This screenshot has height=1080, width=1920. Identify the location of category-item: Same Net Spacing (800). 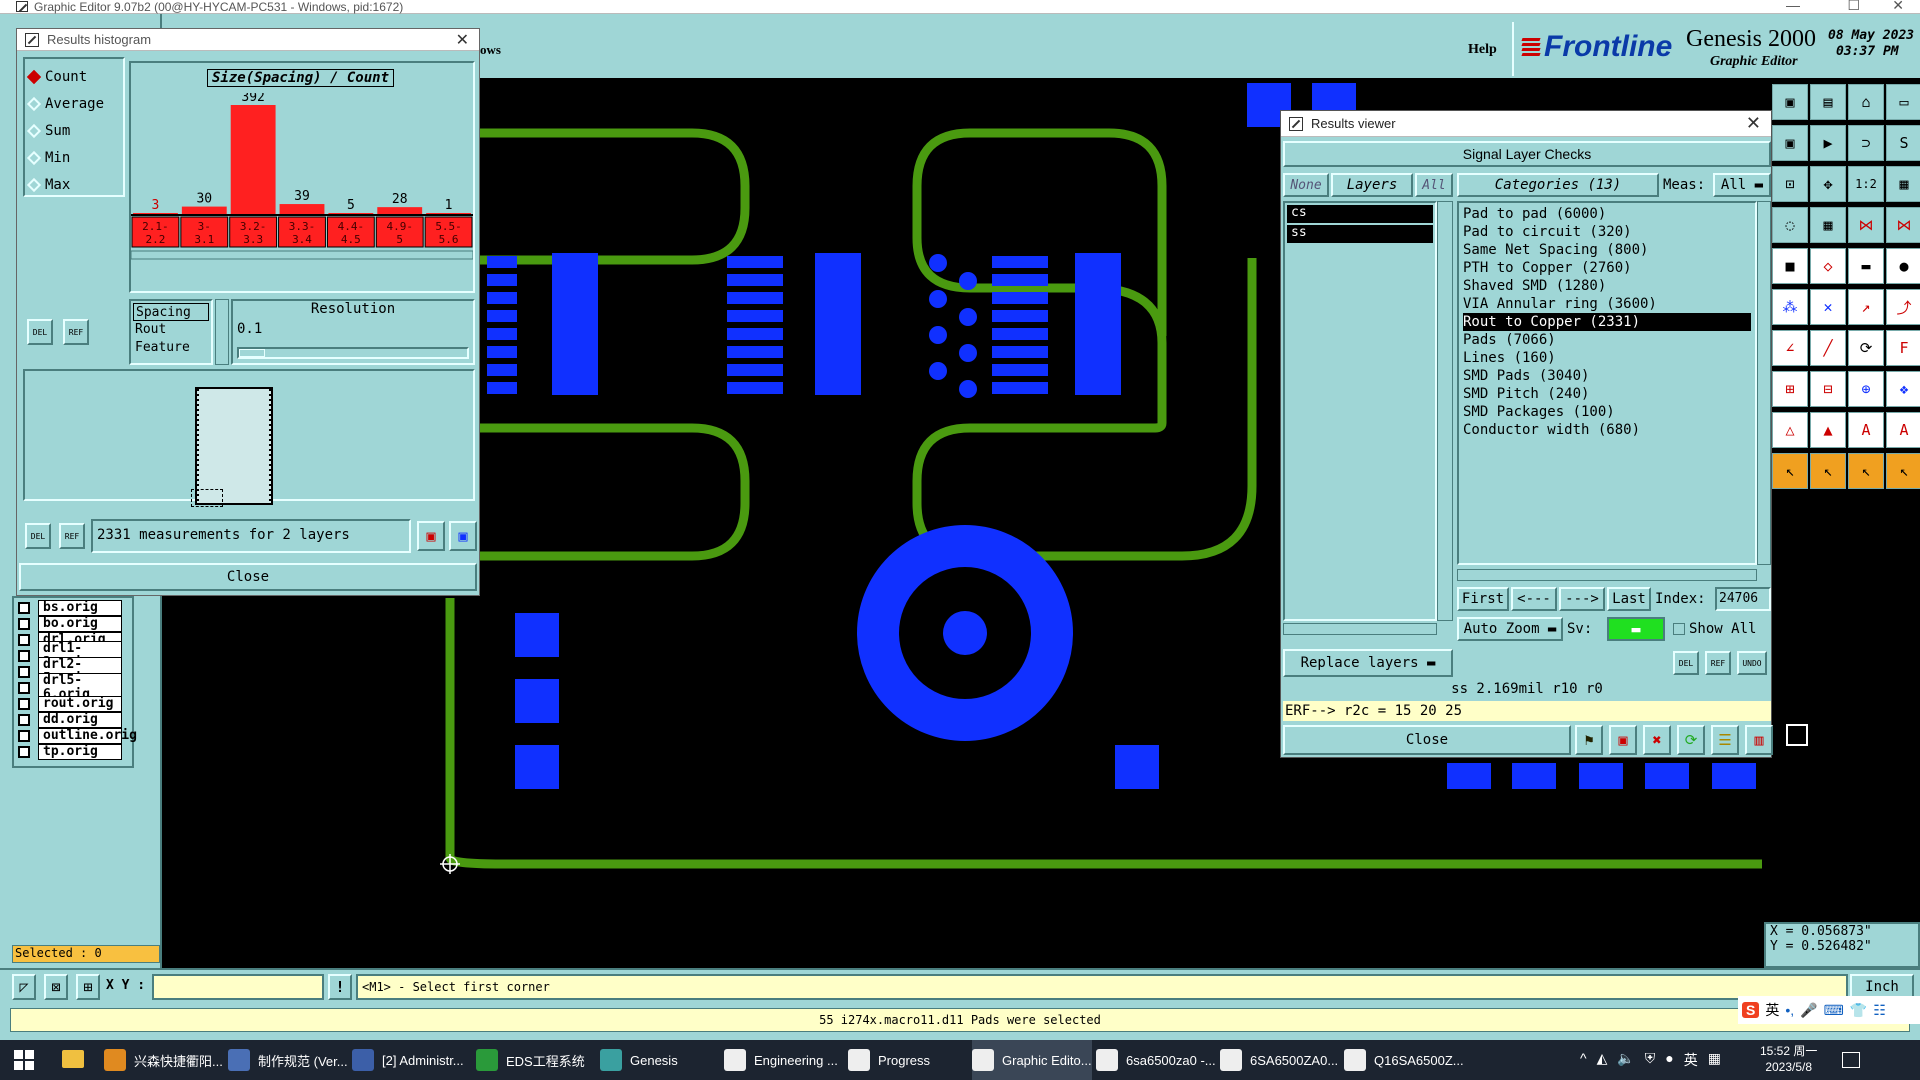
(1607, 250).